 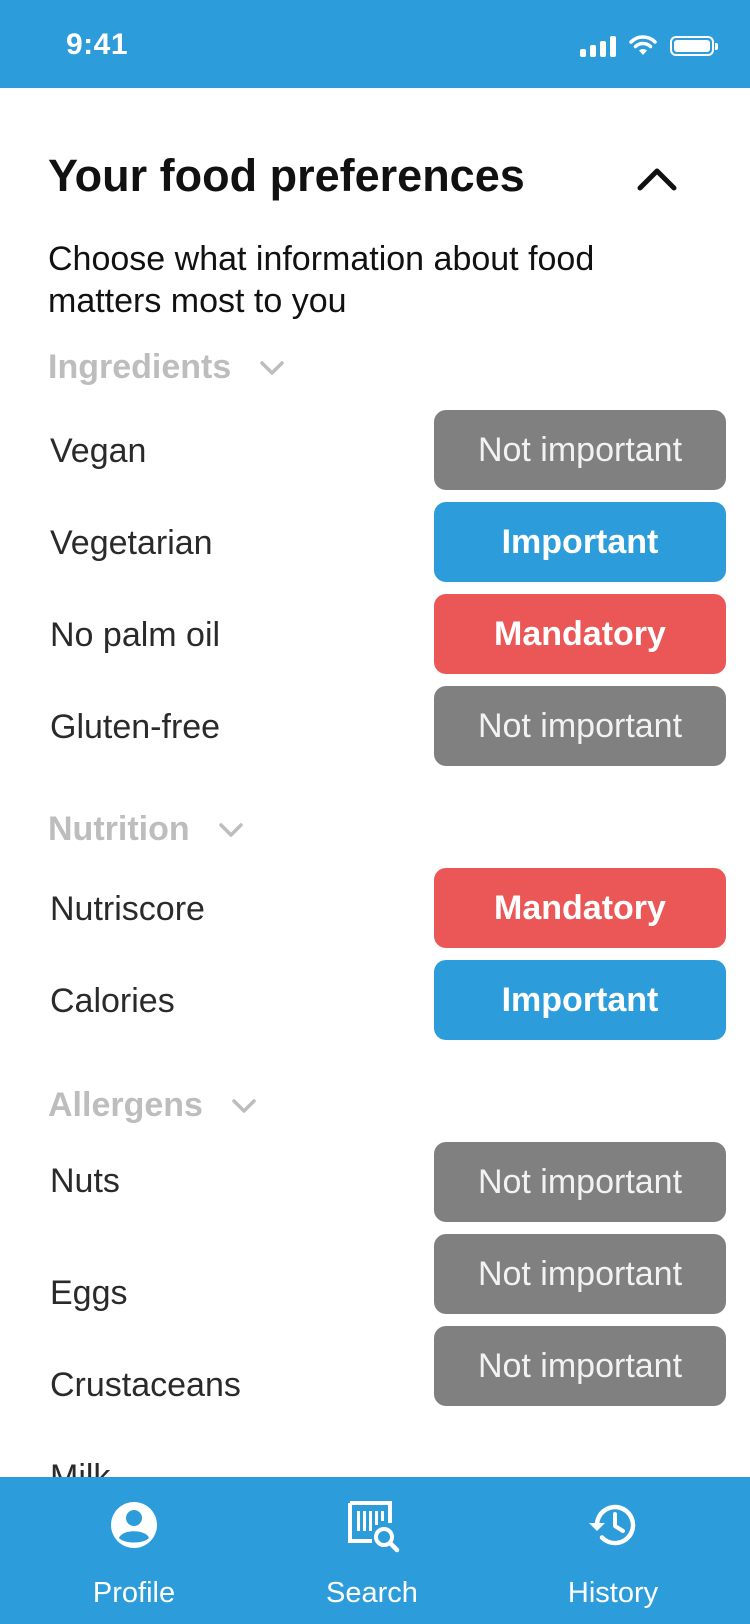 What do you see at coordinates (643, 45) in the screenshot?
I see `wifi-icon` at bounding box center [643, 45].